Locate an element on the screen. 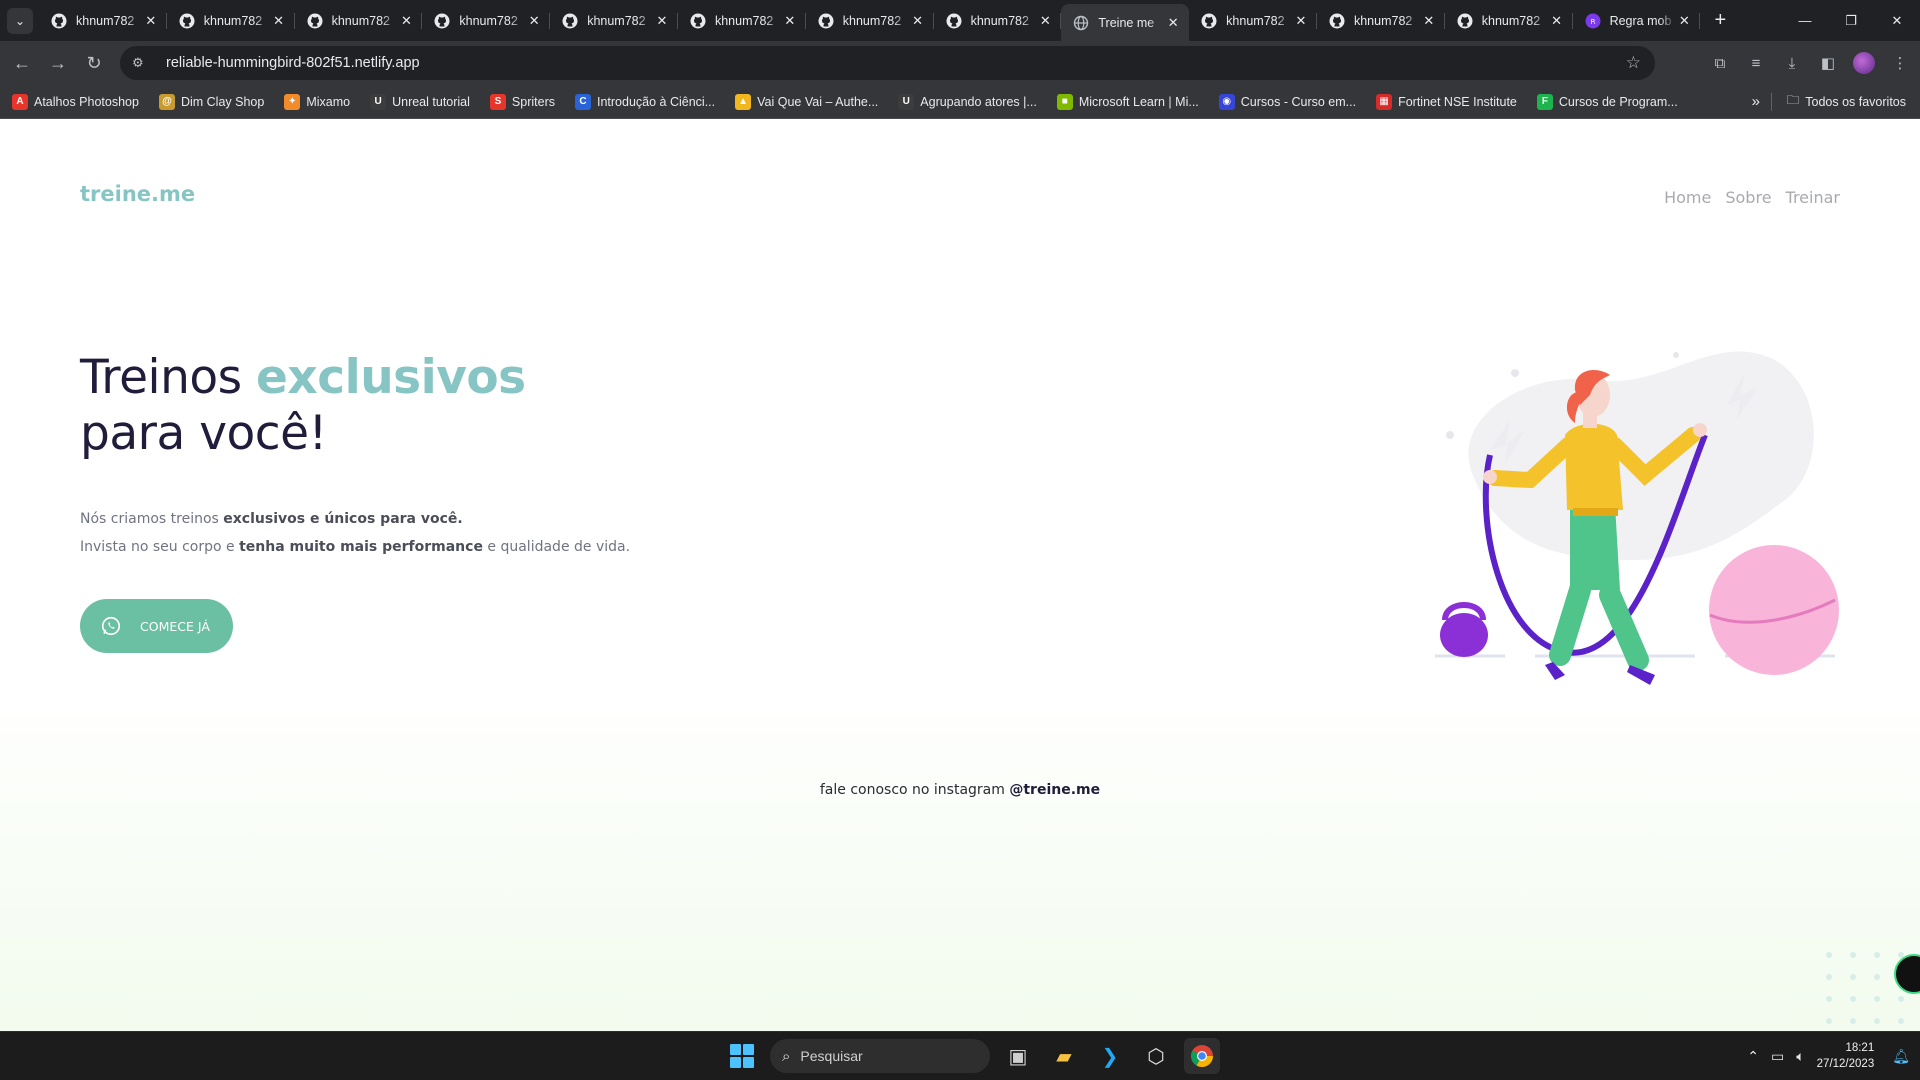 The image size is (1920, 1080). file-explorer-icon: ▰ is located at coordinates (1064, 1056).